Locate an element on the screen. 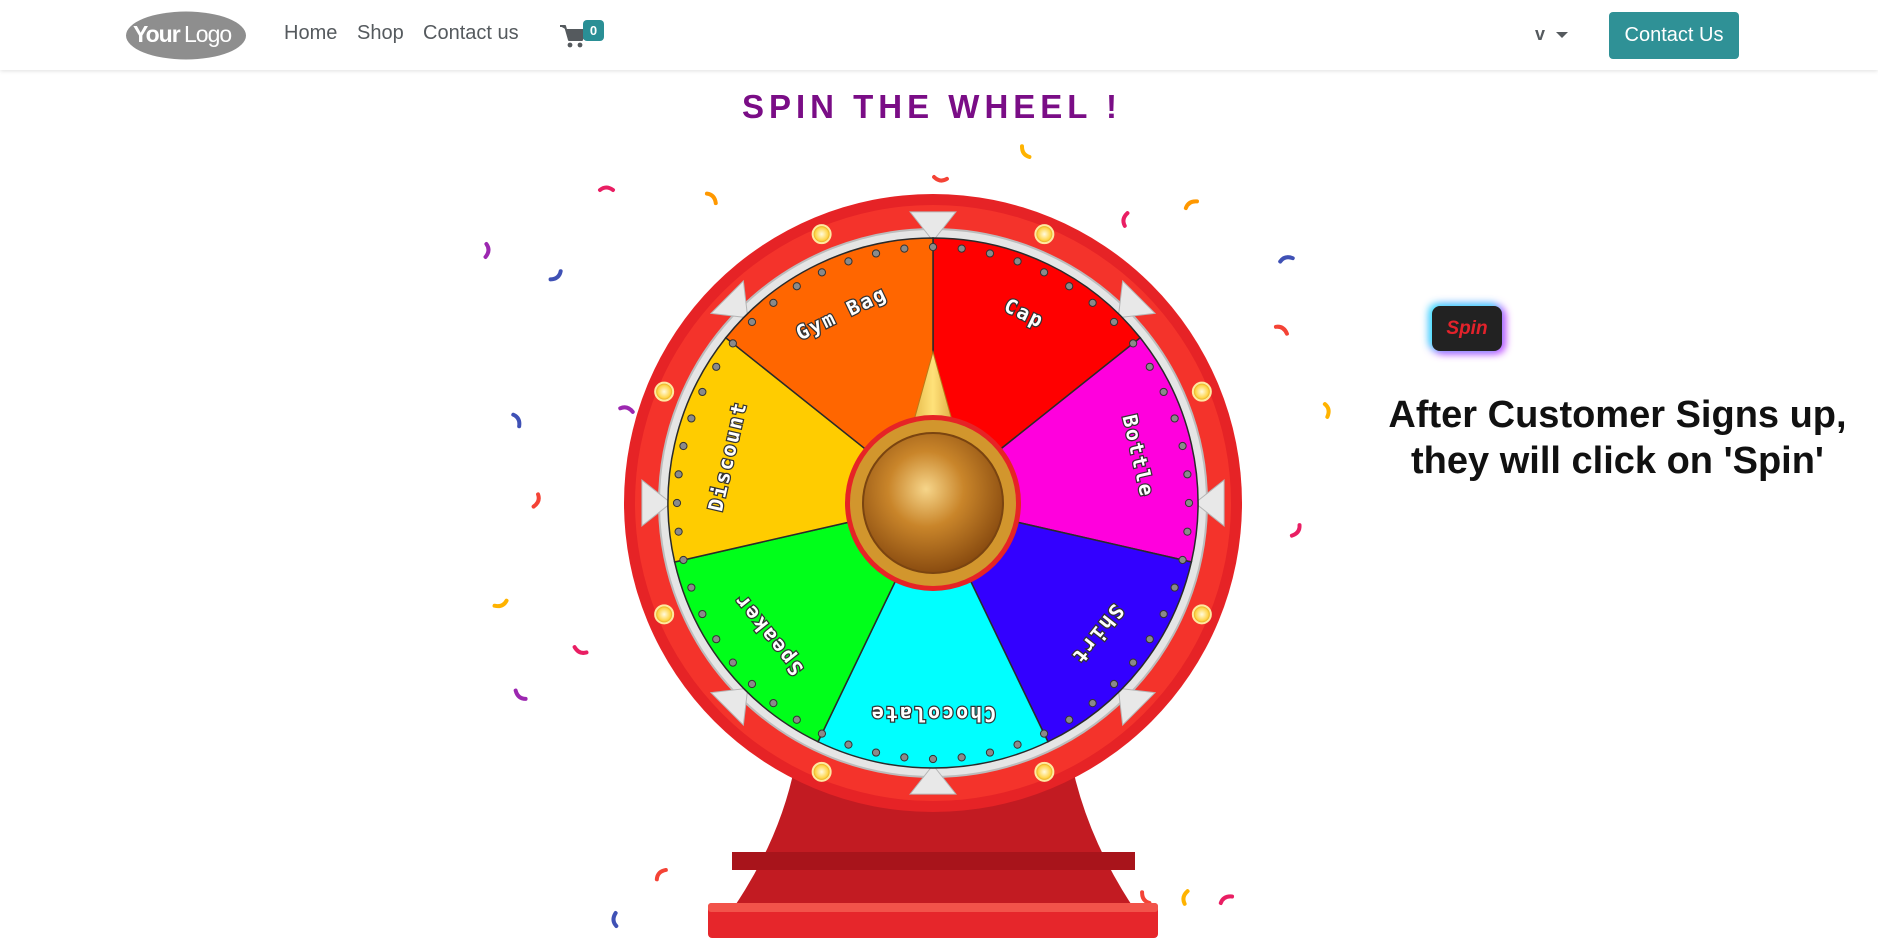 This screenshot has width=1878, height=949. caption-line-1: After Customer Signs up, is located at coordinates (1617, 415).